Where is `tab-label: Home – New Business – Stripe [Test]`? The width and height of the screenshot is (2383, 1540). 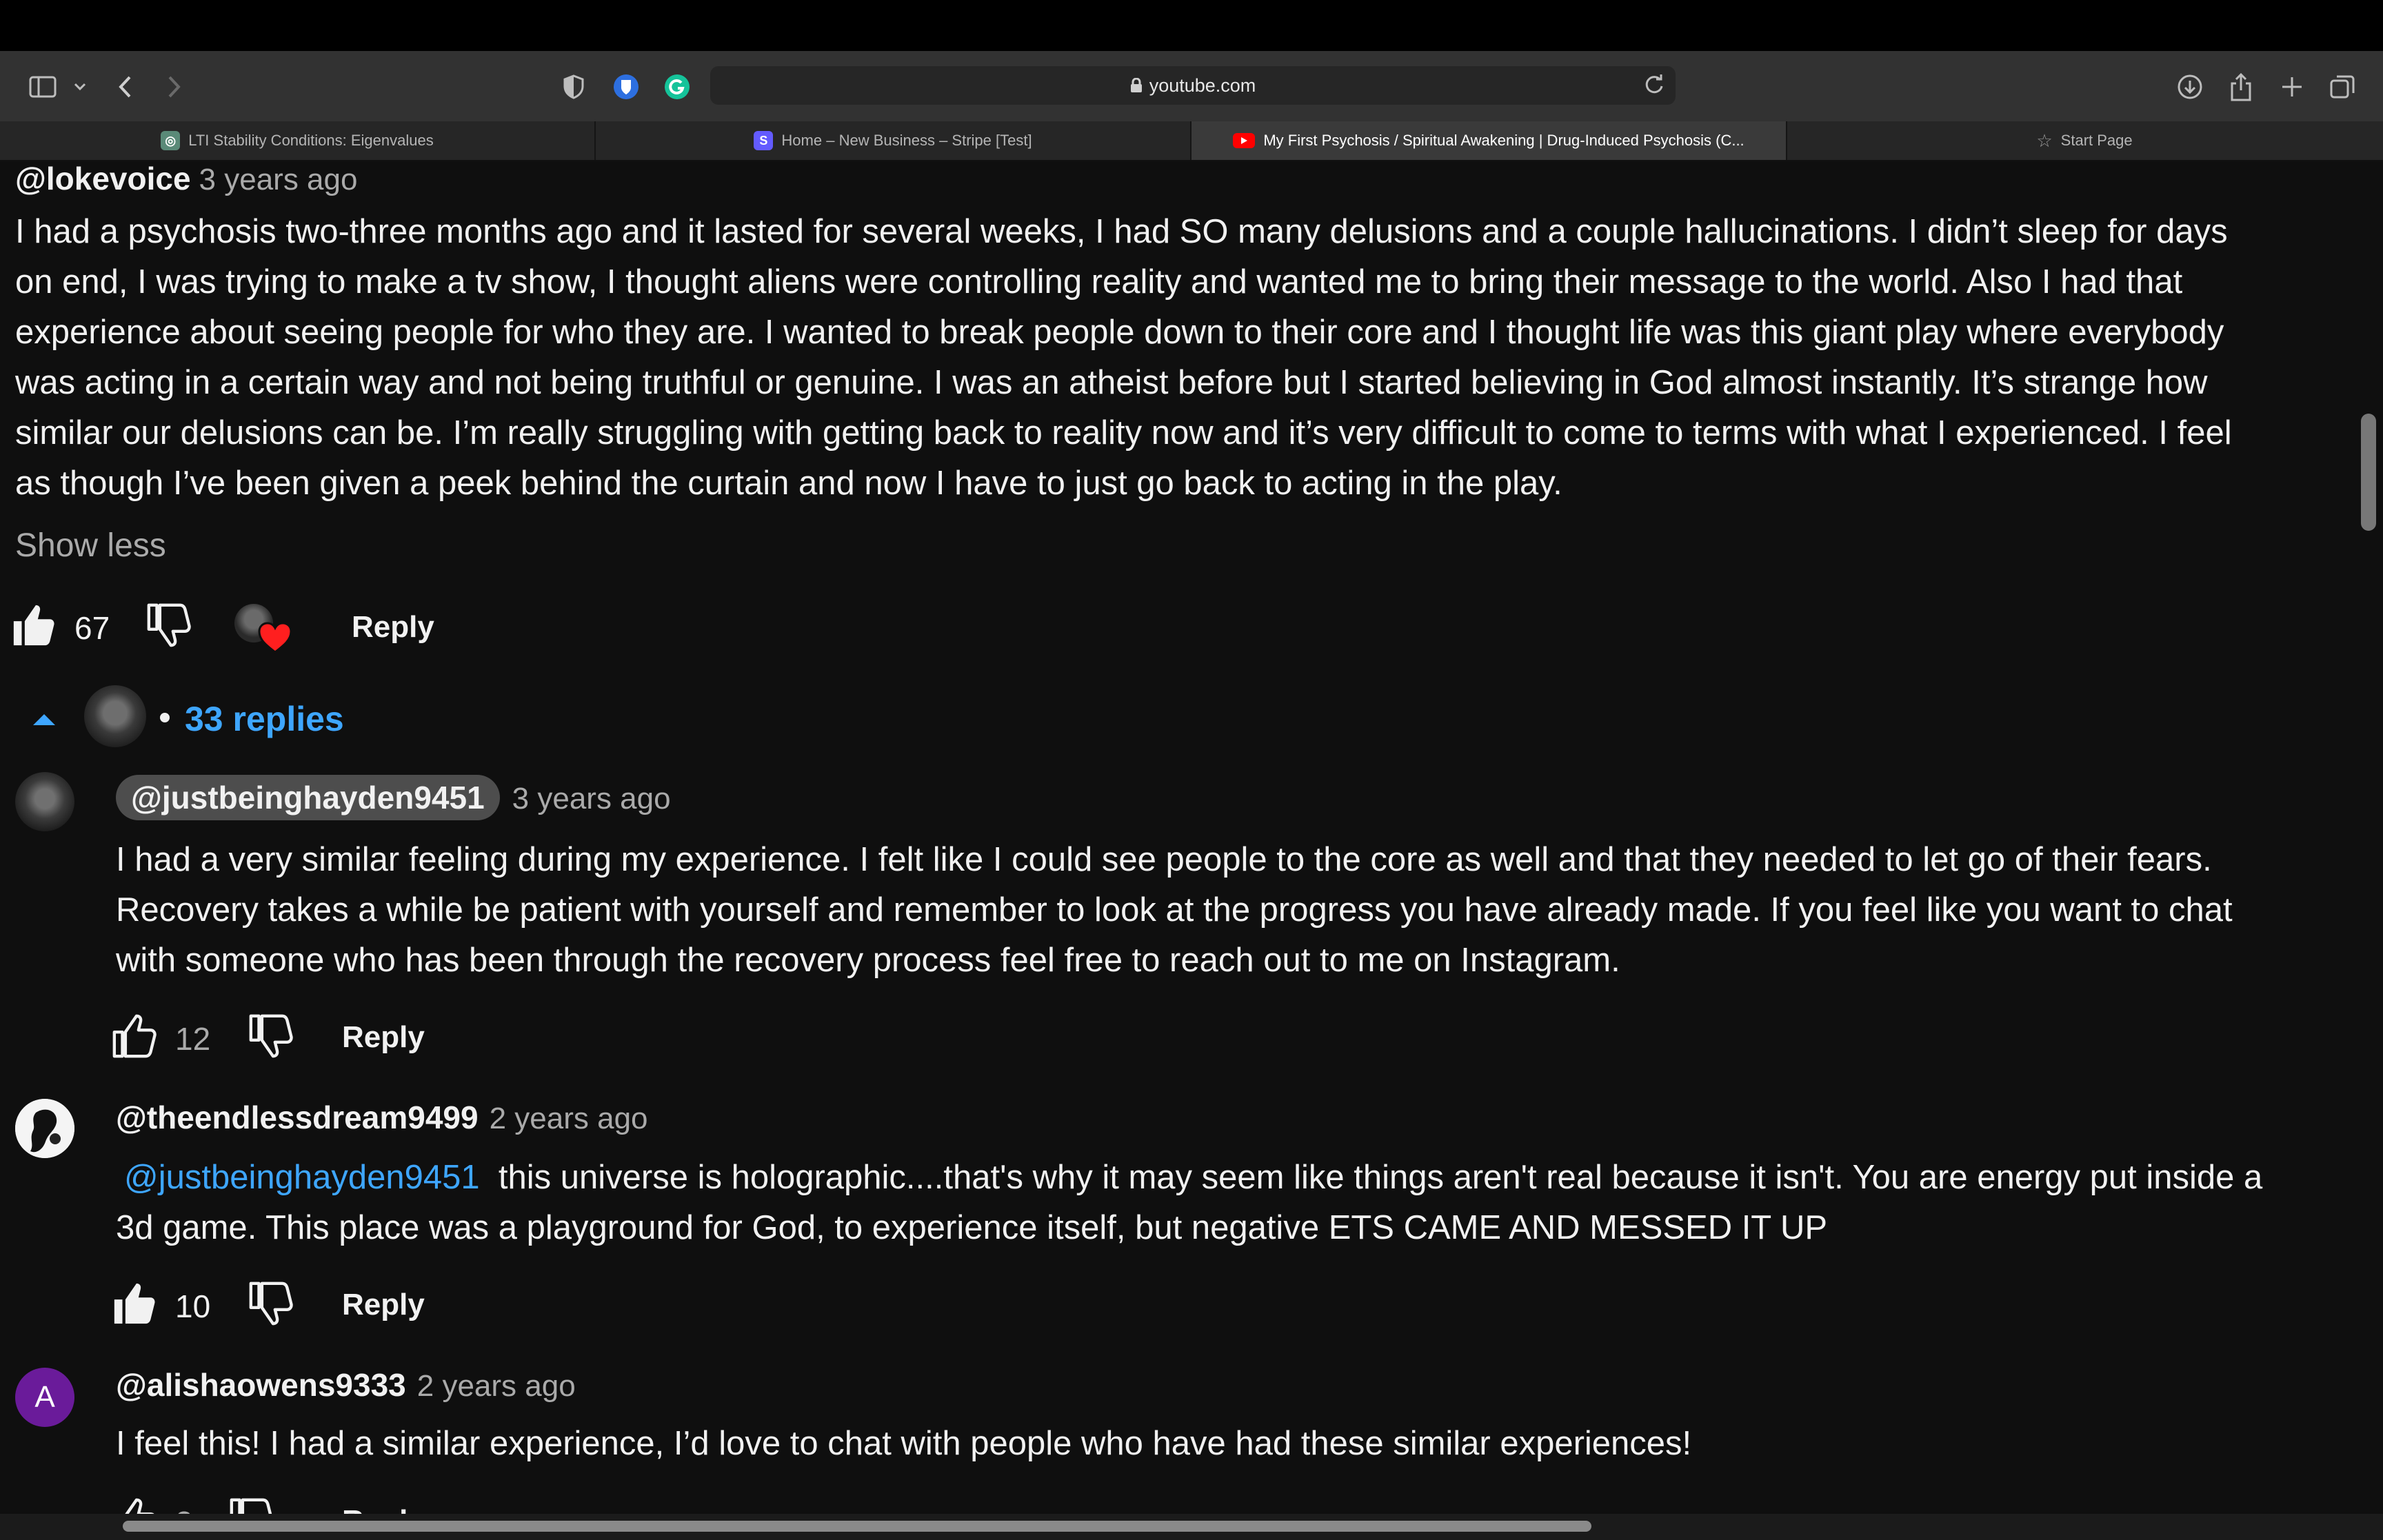
tab-label: Home – New Business – Stripe [Test] is located at coordinates (906, 141).